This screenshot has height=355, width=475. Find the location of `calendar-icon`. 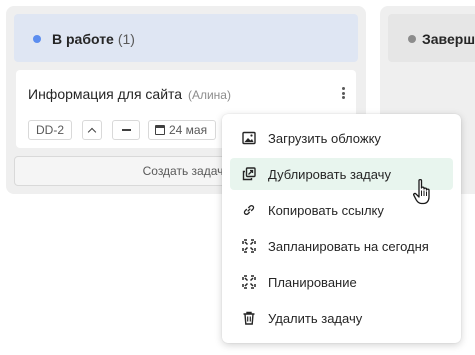

calendar-icon is located at coordinates (160, 130).